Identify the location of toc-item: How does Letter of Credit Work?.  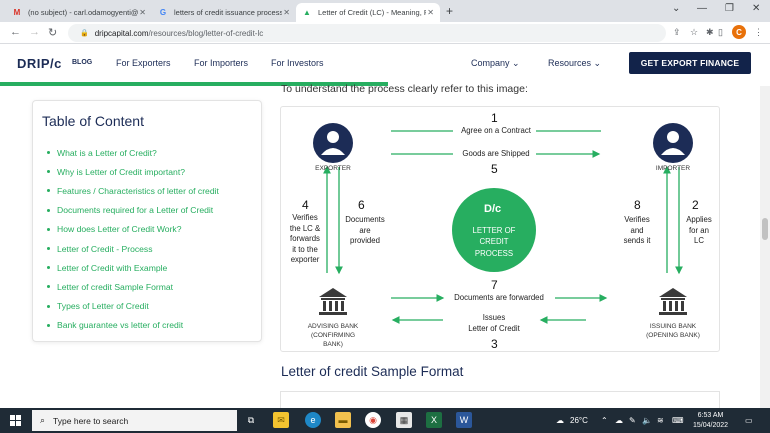
(133, 229).